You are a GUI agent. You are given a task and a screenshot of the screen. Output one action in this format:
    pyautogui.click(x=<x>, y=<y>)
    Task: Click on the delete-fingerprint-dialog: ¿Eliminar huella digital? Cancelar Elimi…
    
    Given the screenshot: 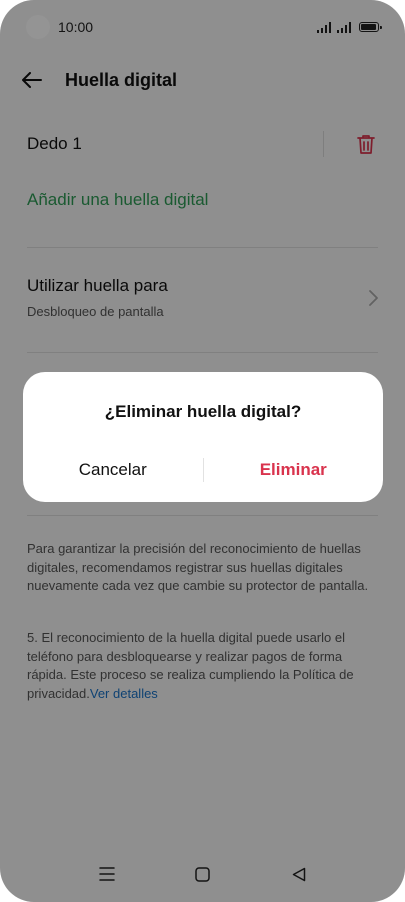 What is the action you would take?
    pyautogui.click(x=203, y=437)
    